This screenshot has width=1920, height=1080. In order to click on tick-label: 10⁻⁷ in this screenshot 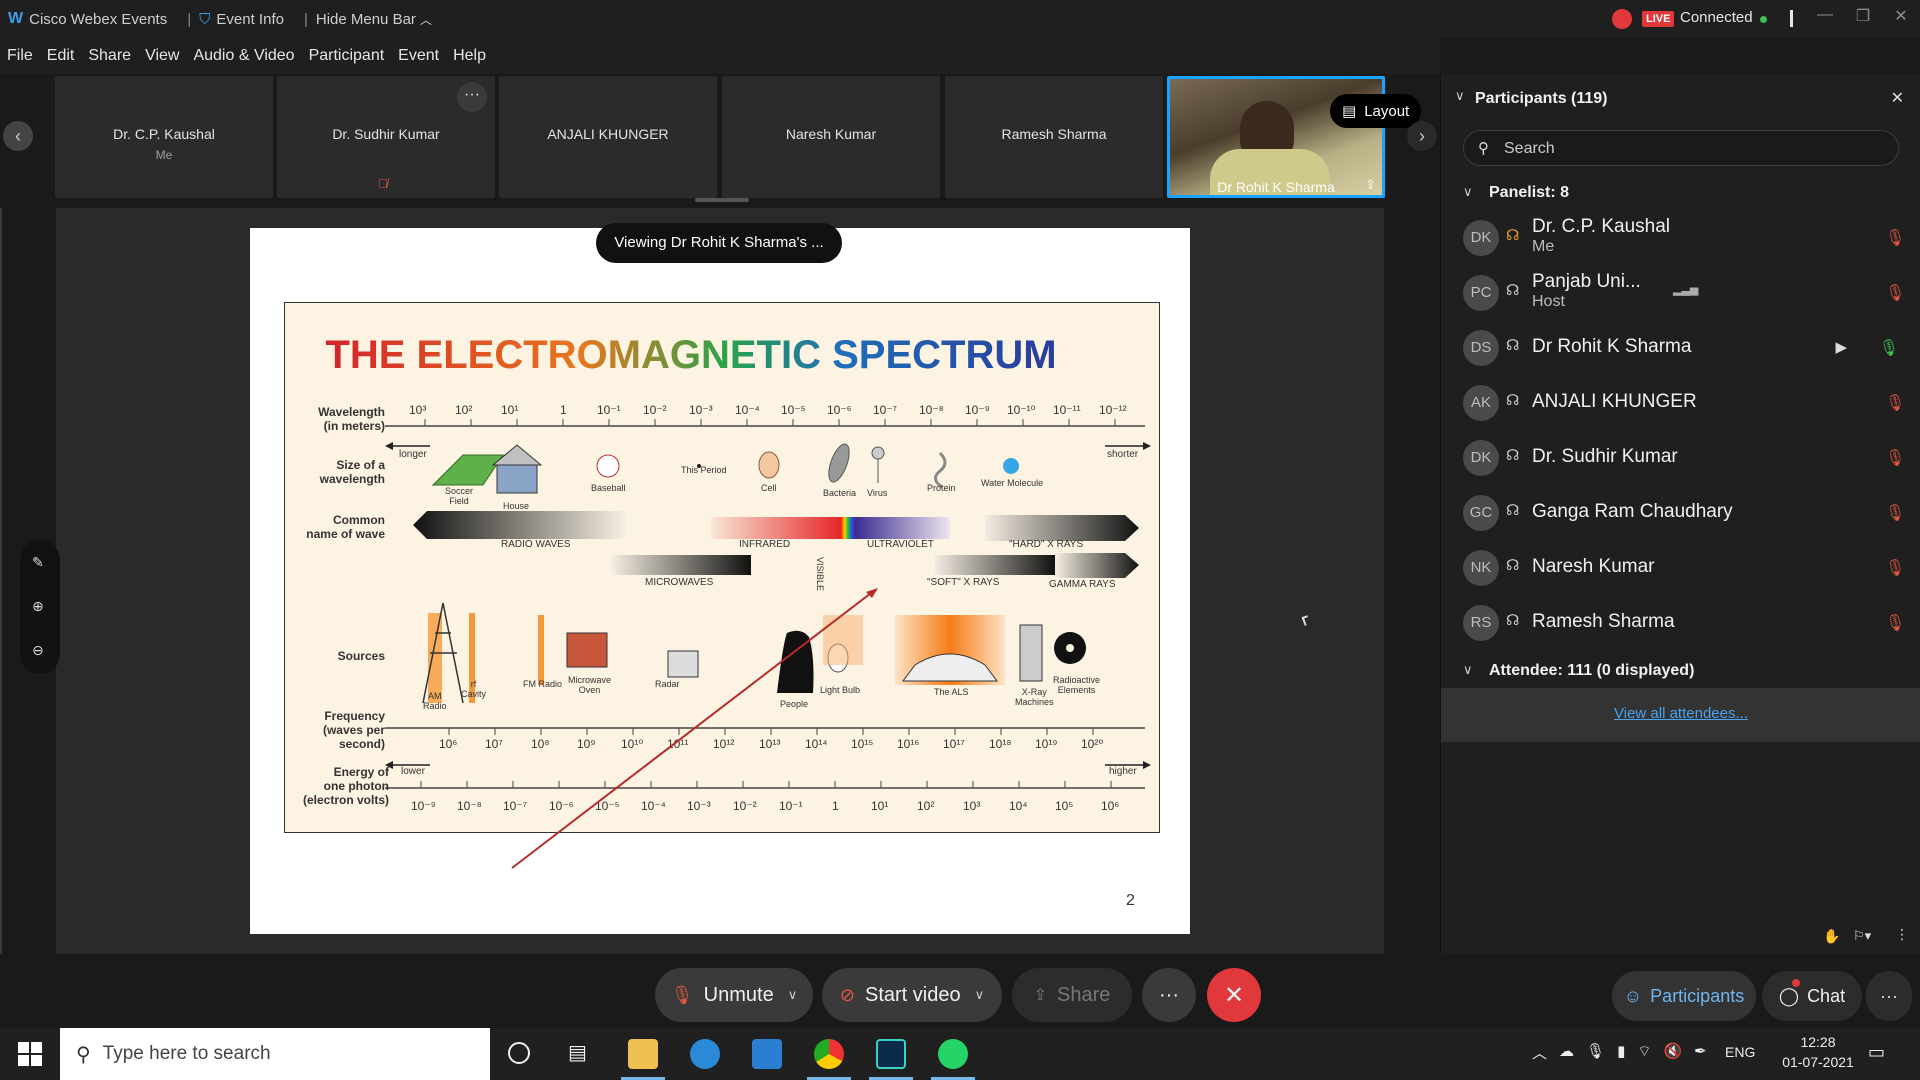, I will do `click(515, 806)`.